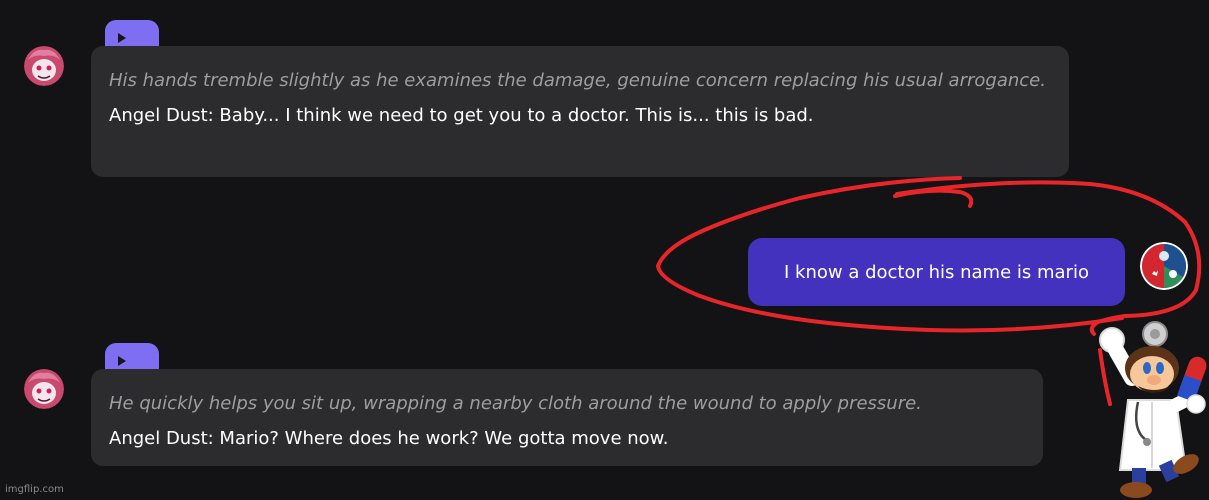 This screenshot has width=1209, height=500. I want to click on user-message-text: I know a doctor his name is mario, so click(936, 272).